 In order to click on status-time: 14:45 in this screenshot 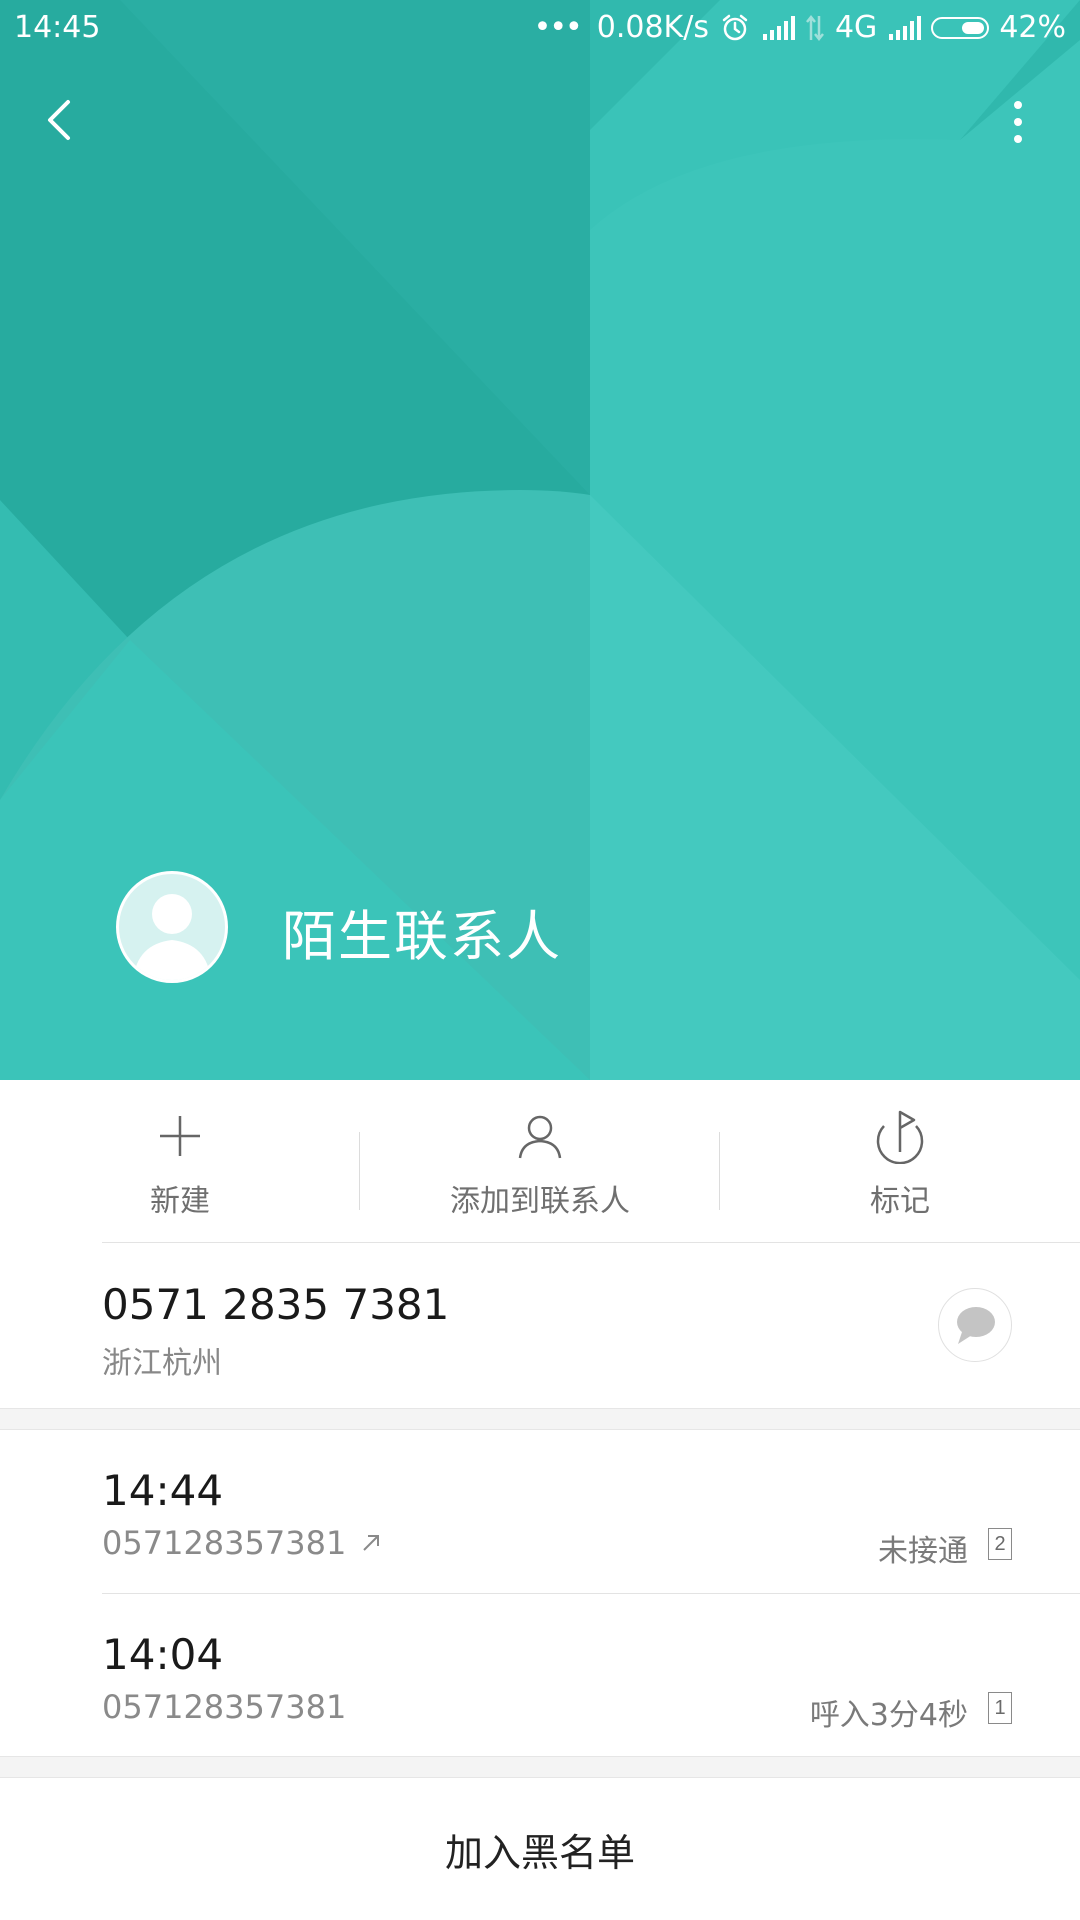, I will do `click(57, 27)`.